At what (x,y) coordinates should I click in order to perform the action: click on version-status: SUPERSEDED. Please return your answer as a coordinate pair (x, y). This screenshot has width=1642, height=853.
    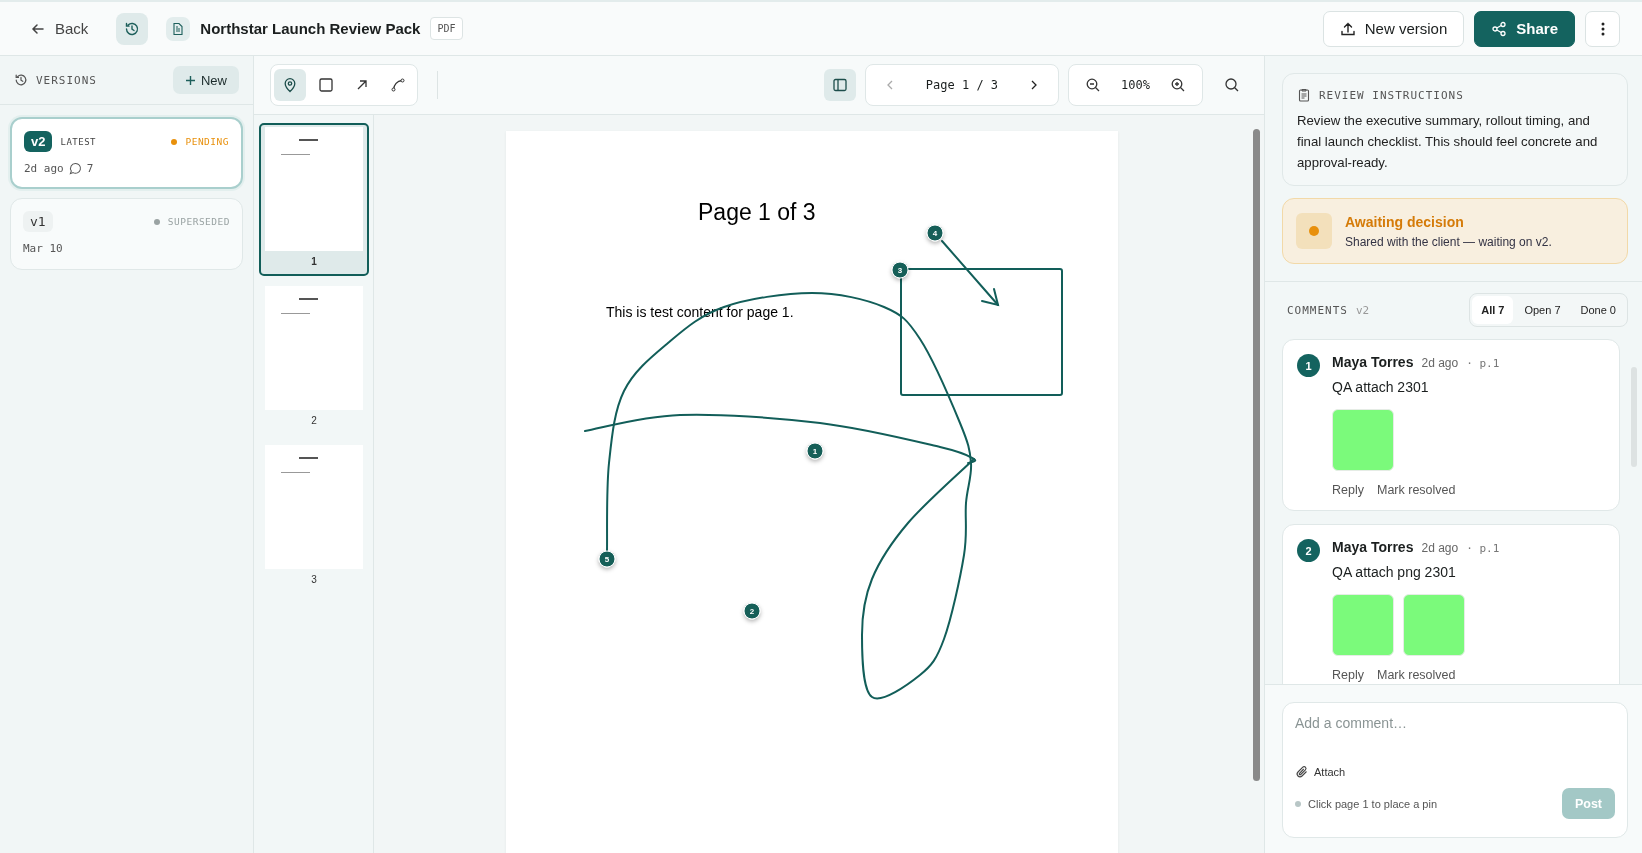
    Looking at the image, I should click on (198, 221).